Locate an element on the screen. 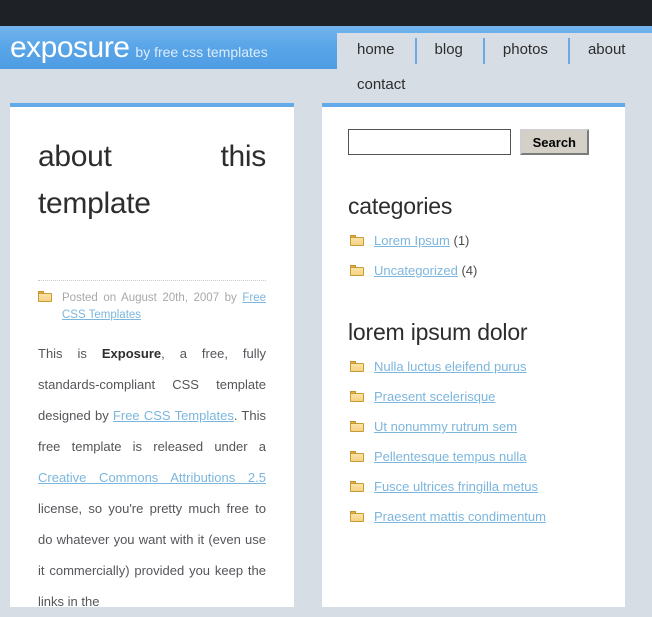 The image size is (652, 617). nav-link-blog: blog is located at coordinates (449, 50).